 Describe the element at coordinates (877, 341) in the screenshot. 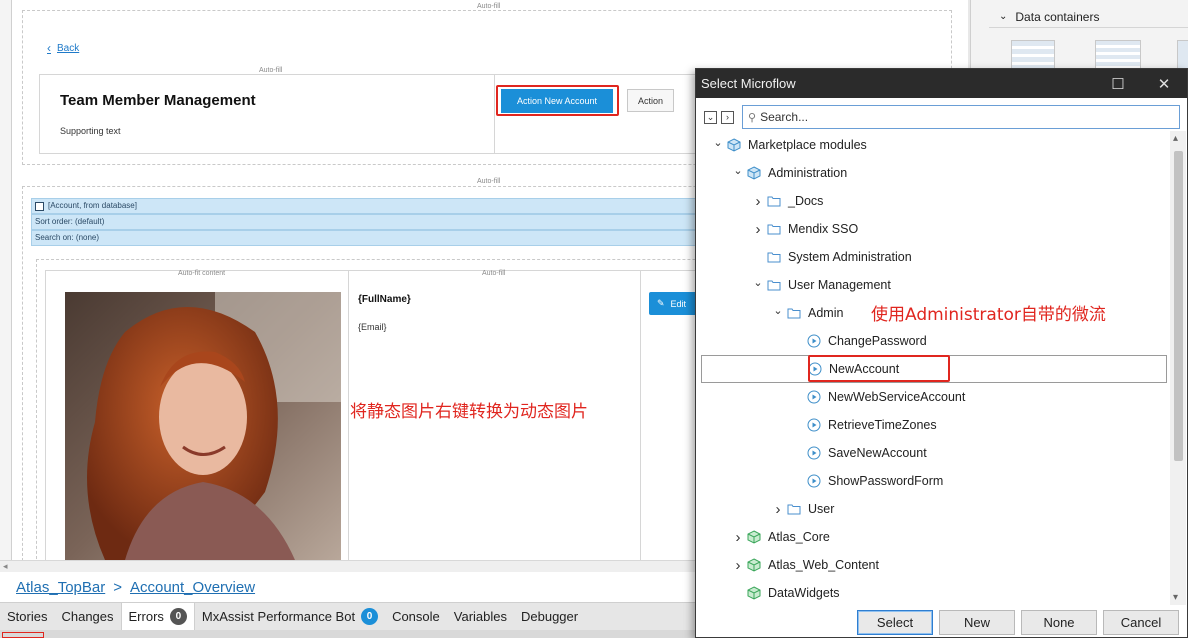

I see `tree-item-label: ChangePassword` at that location.